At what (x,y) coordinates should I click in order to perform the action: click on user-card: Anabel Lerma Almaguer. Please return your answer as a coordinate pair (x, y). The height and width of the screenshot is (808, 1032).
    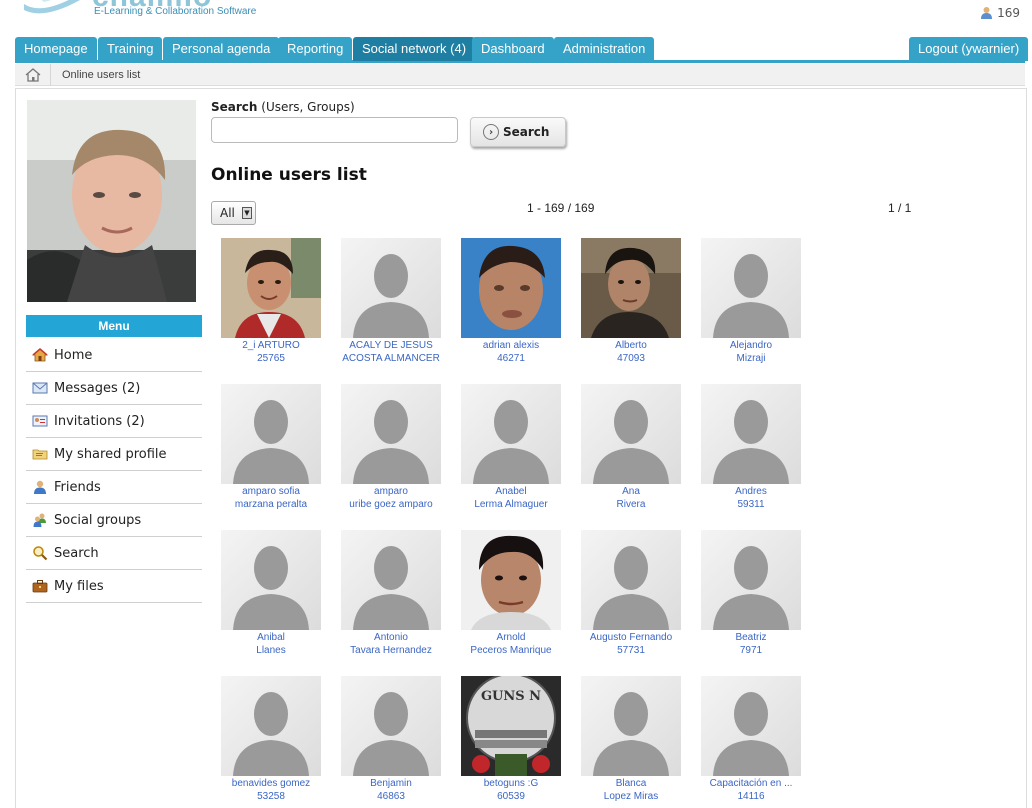
    Looking at the image, I should click on (521, 447).